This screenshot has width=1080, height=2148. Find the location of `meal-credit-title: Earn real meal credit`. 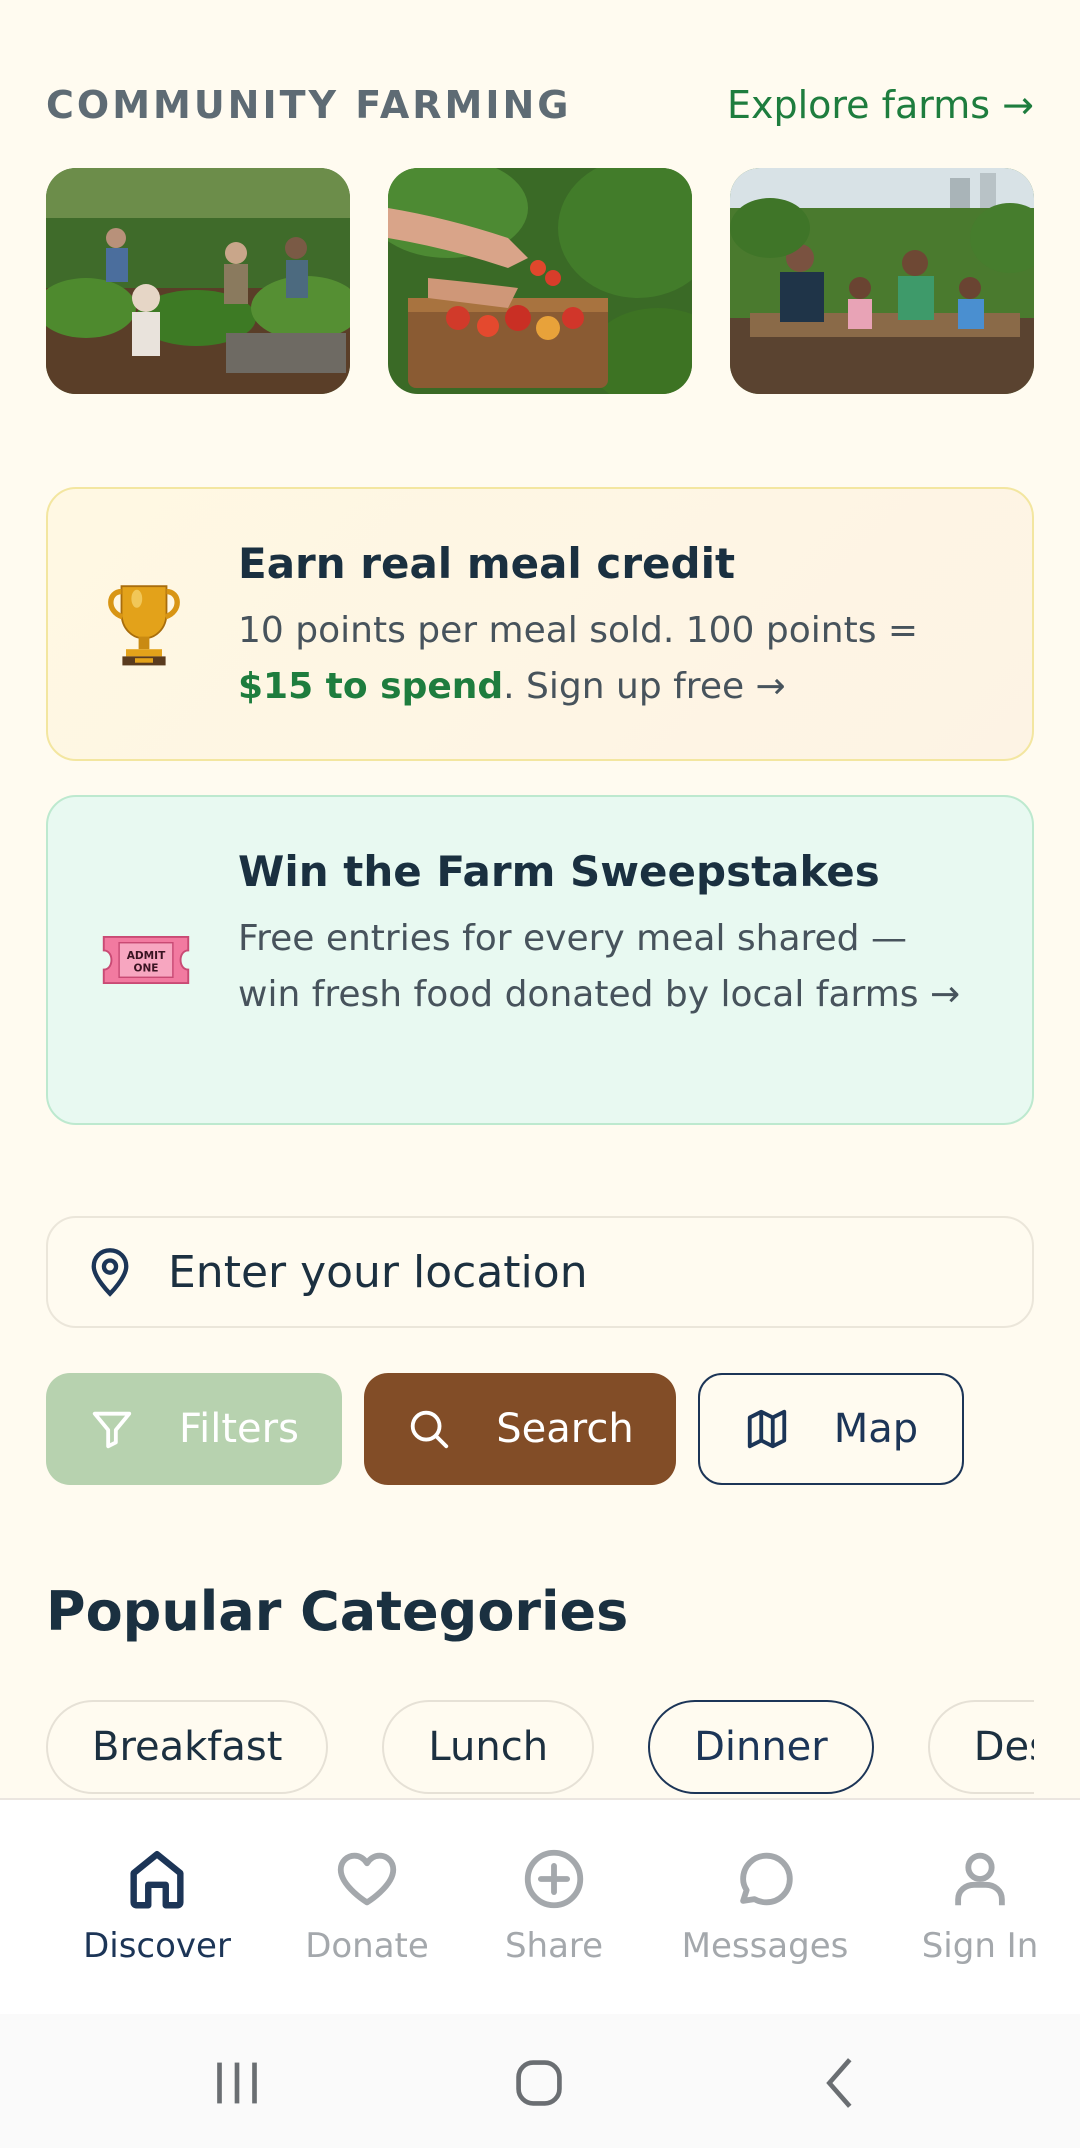

meal-credit-title: Earn real meal credit is located at coordinates (487, 563).